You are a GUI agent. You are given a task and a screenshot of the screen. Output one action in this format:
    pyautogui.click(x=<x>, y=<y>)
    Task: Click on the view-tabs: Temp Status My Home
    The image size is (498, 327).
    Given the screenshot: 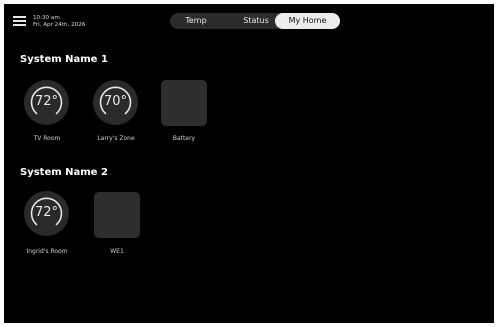 What is the action you would take?
    pyautogui.click(x=255, y=21)
    